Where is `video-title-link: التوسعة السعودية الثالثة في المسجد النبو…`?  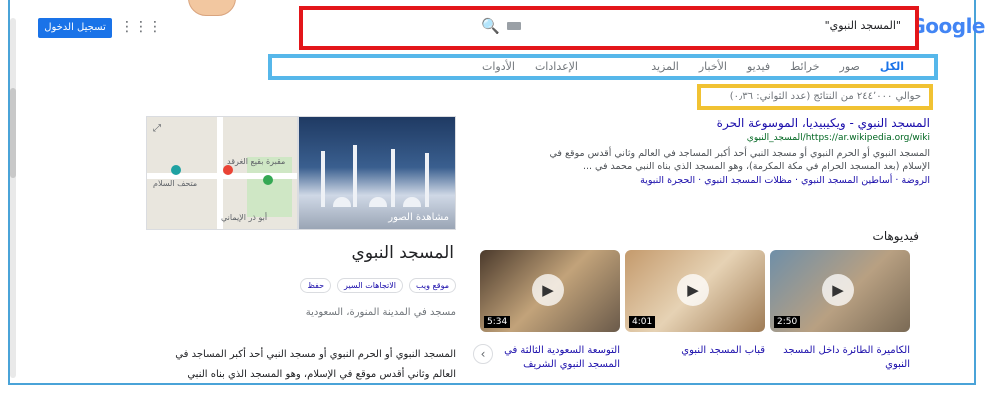
video-title-link: التوسعة السعودية الثالثة في المسجد النبو… is located at coordinates (558, 358).